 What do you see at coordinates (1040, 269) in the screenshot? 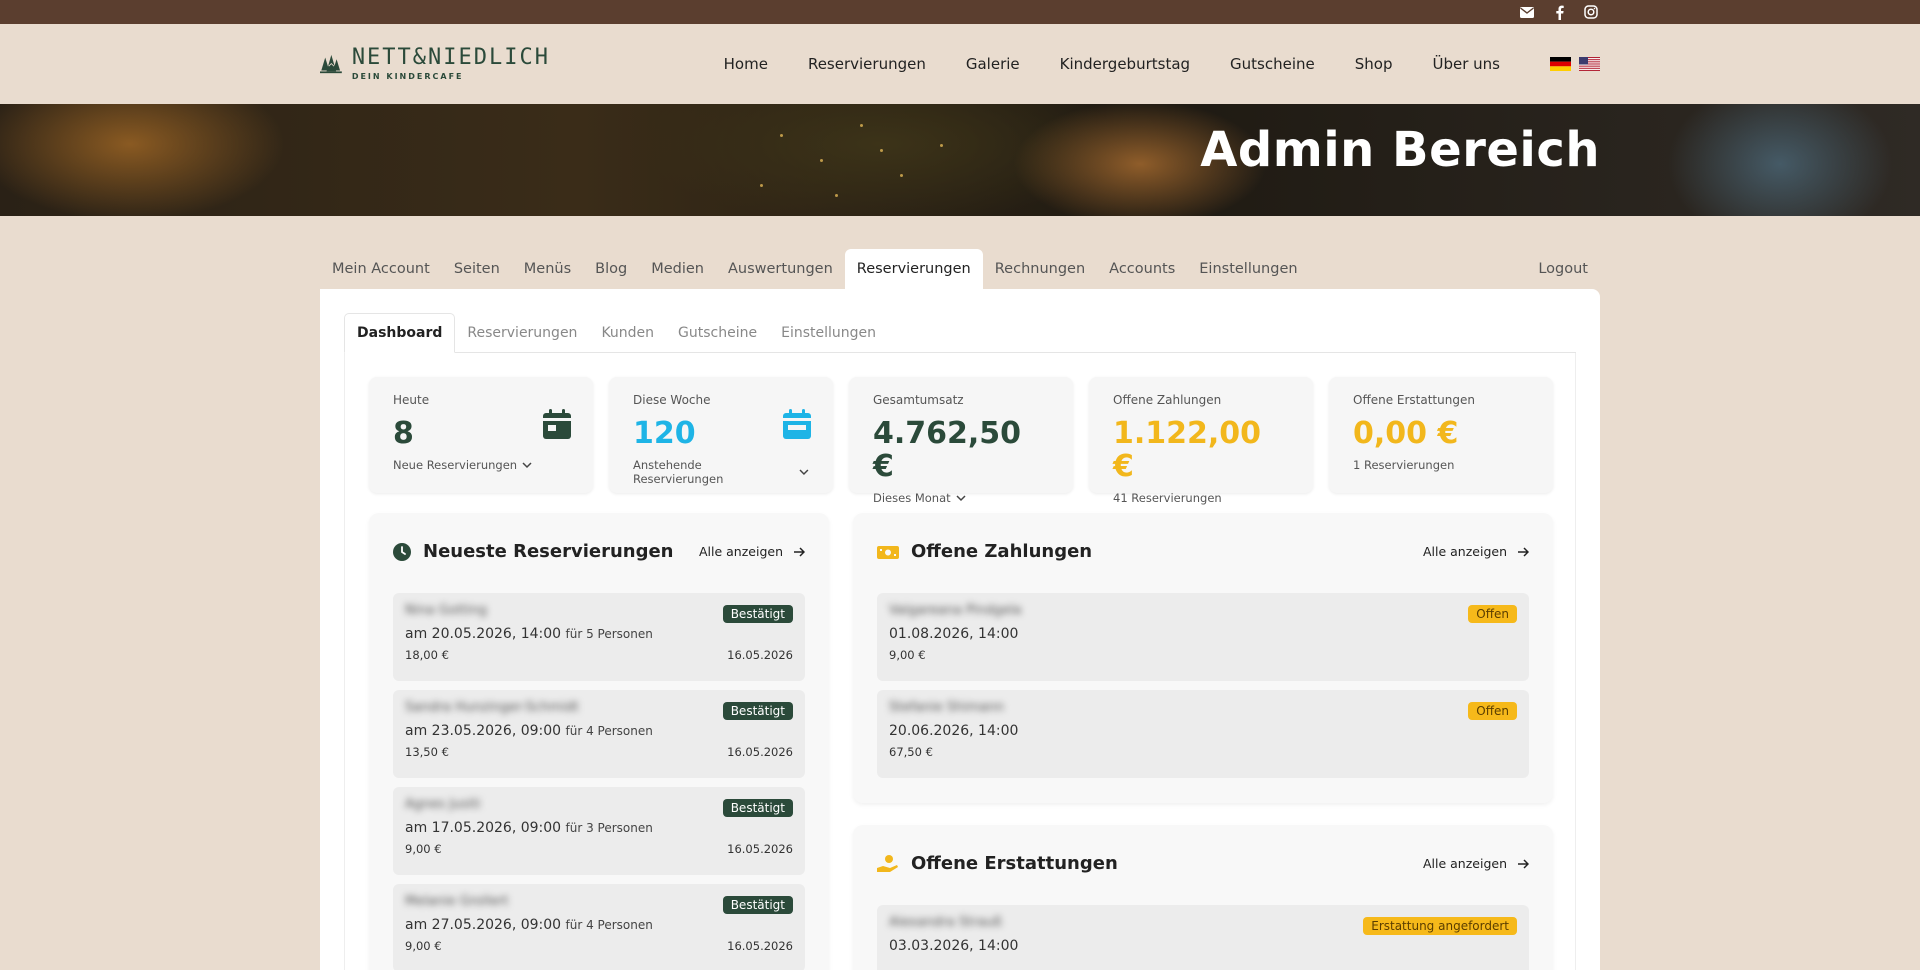
I see `tab-rechnungen: Rechnungen` at bounding box center [1040, 269].